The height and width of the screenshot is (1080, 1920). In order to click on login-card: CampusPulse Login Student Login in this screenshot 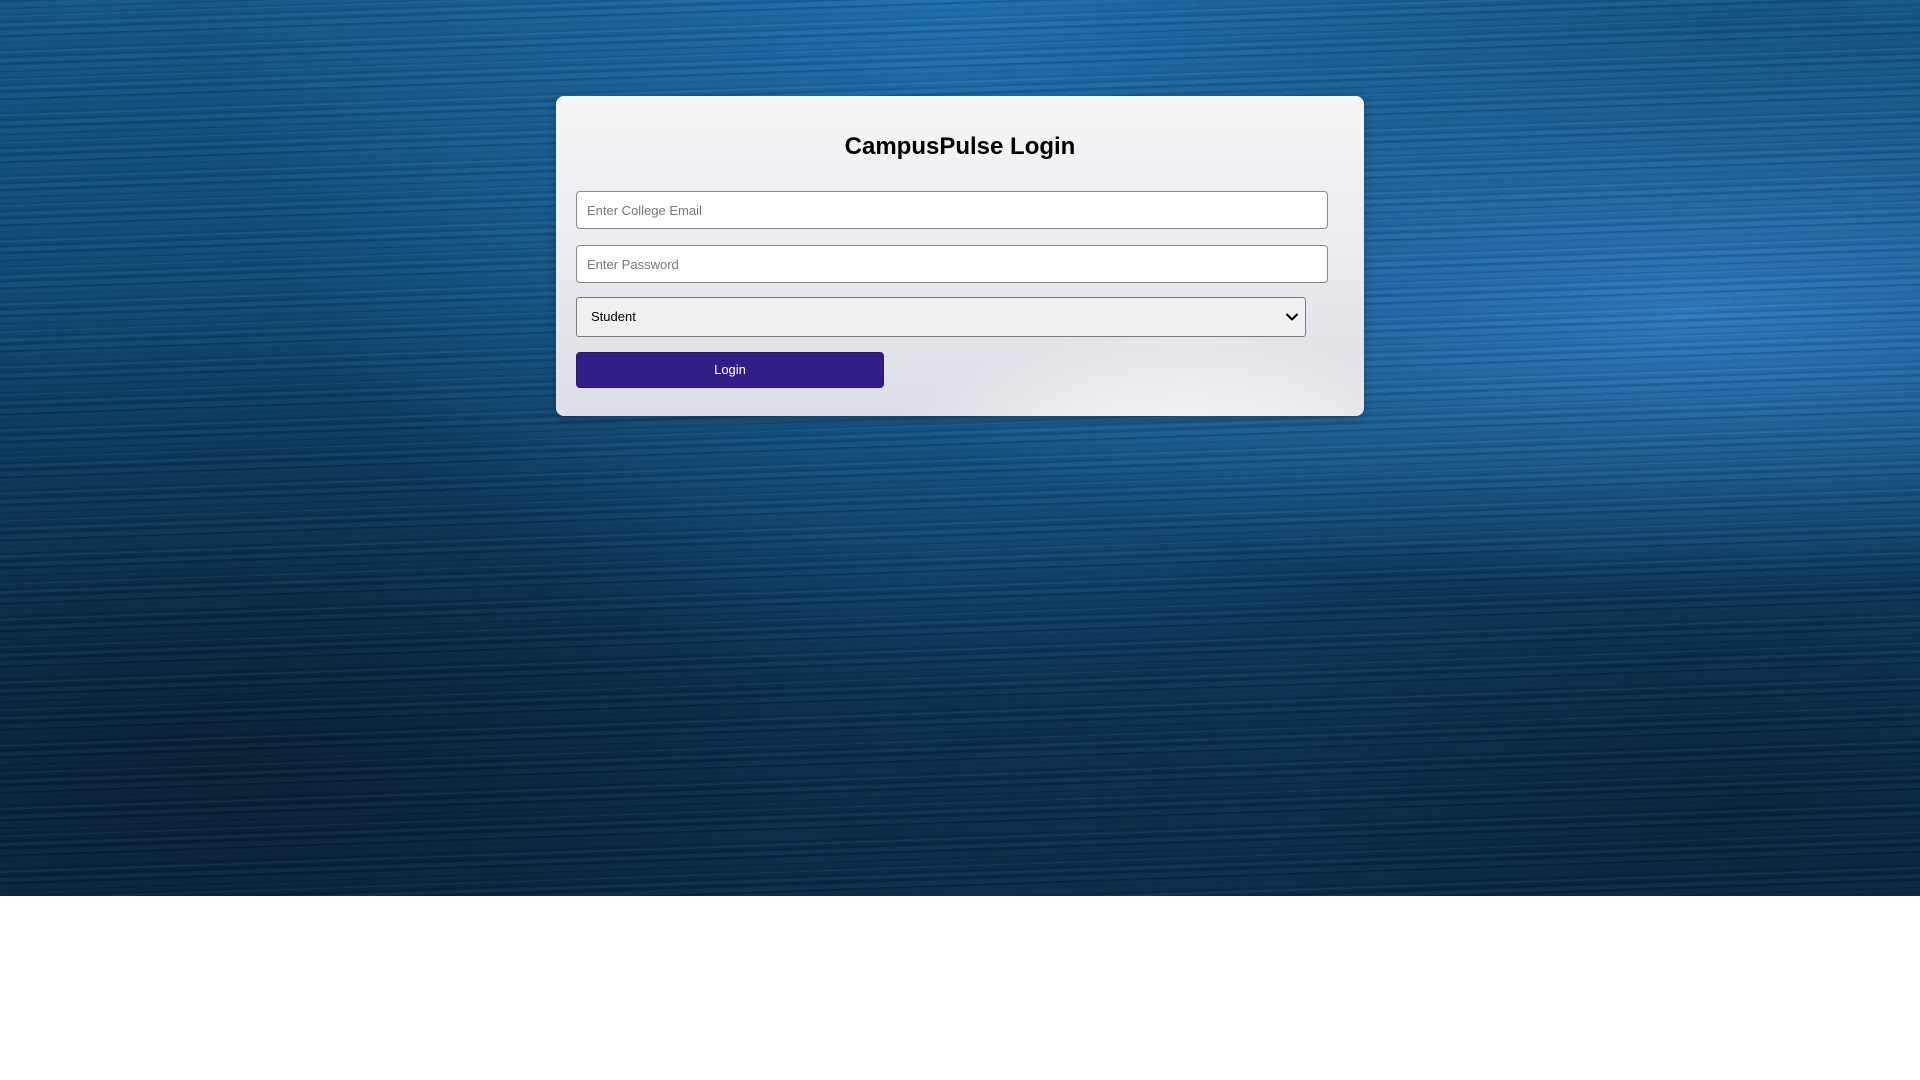, I will do `click(960, 256)`.